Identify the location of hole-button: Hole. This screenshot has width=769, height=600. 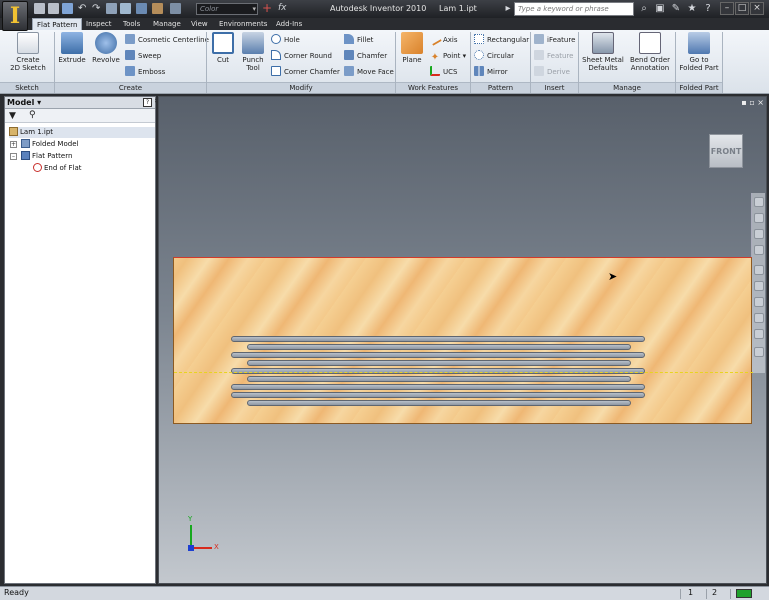
(285, 40).